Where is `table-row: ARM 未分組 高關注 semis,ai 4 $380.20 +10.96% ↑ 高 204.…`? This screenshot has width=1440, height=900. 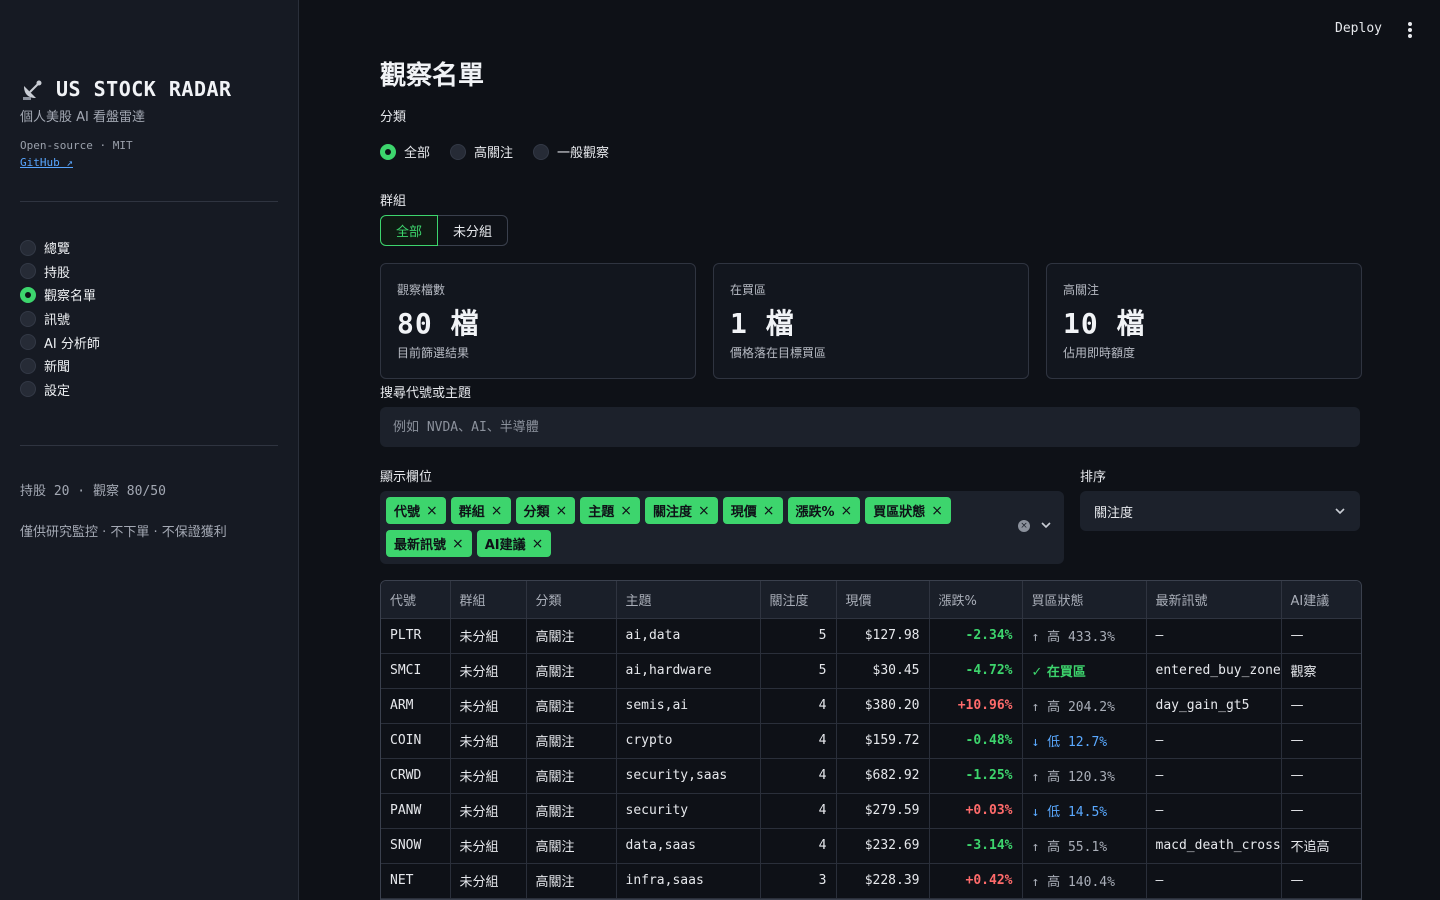
table-row: ARM 未分組 高關注 semis,ai 4 $380.20 +10.96% ↑ 高 204.… is located at coordinates (871, 706).